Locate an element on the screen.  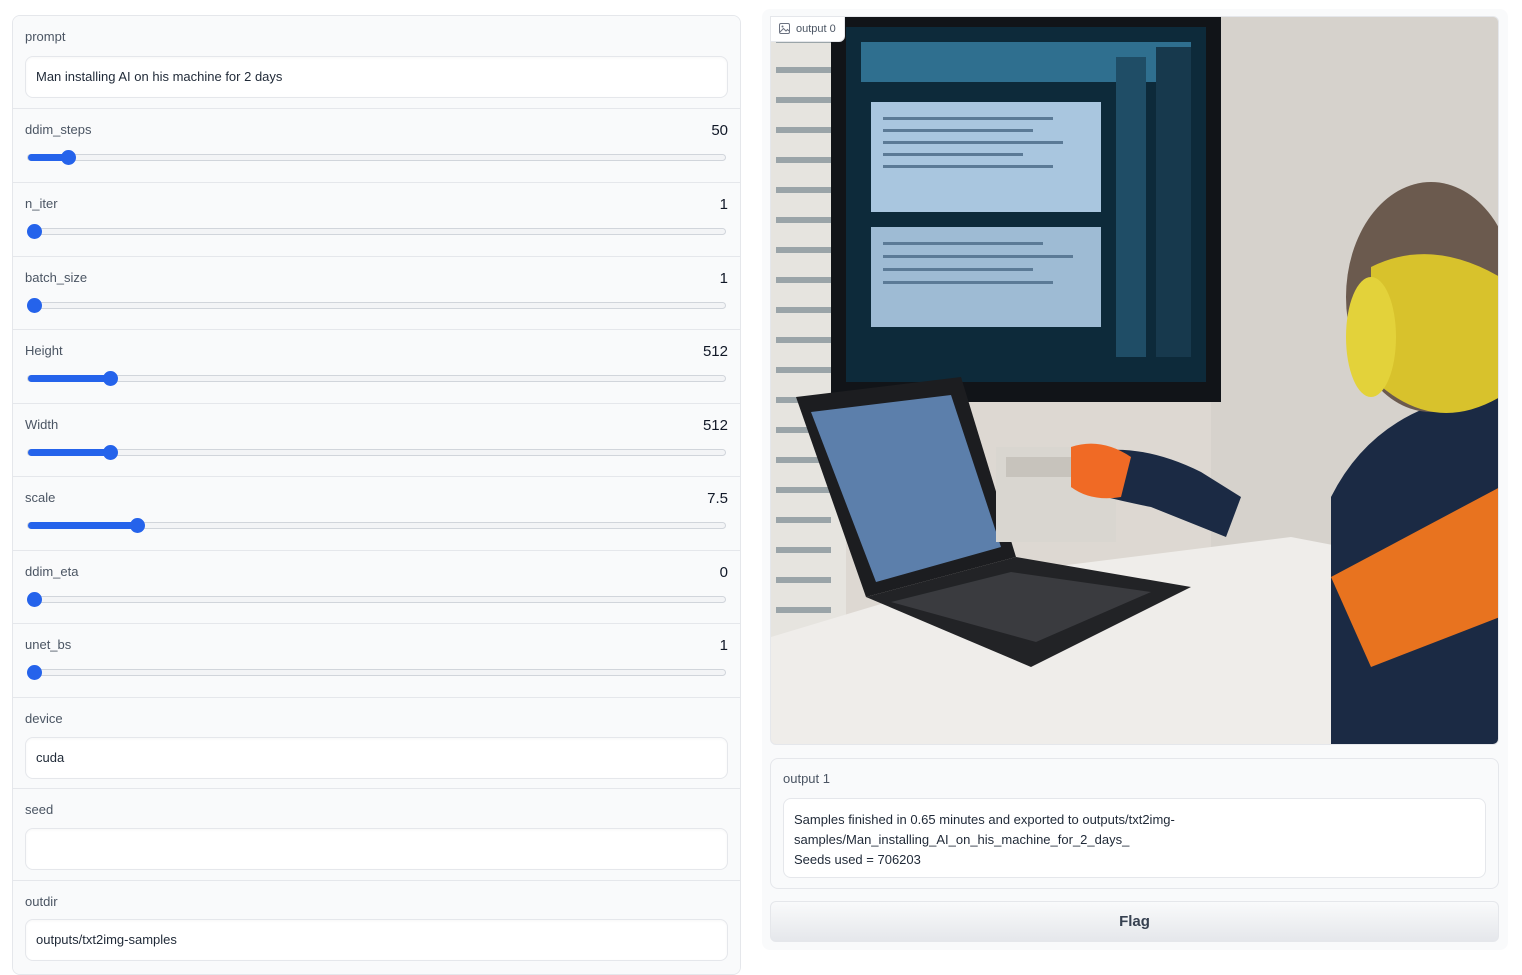
ddim-eta-label: ddim_eta is located at coordinates (52, 571).